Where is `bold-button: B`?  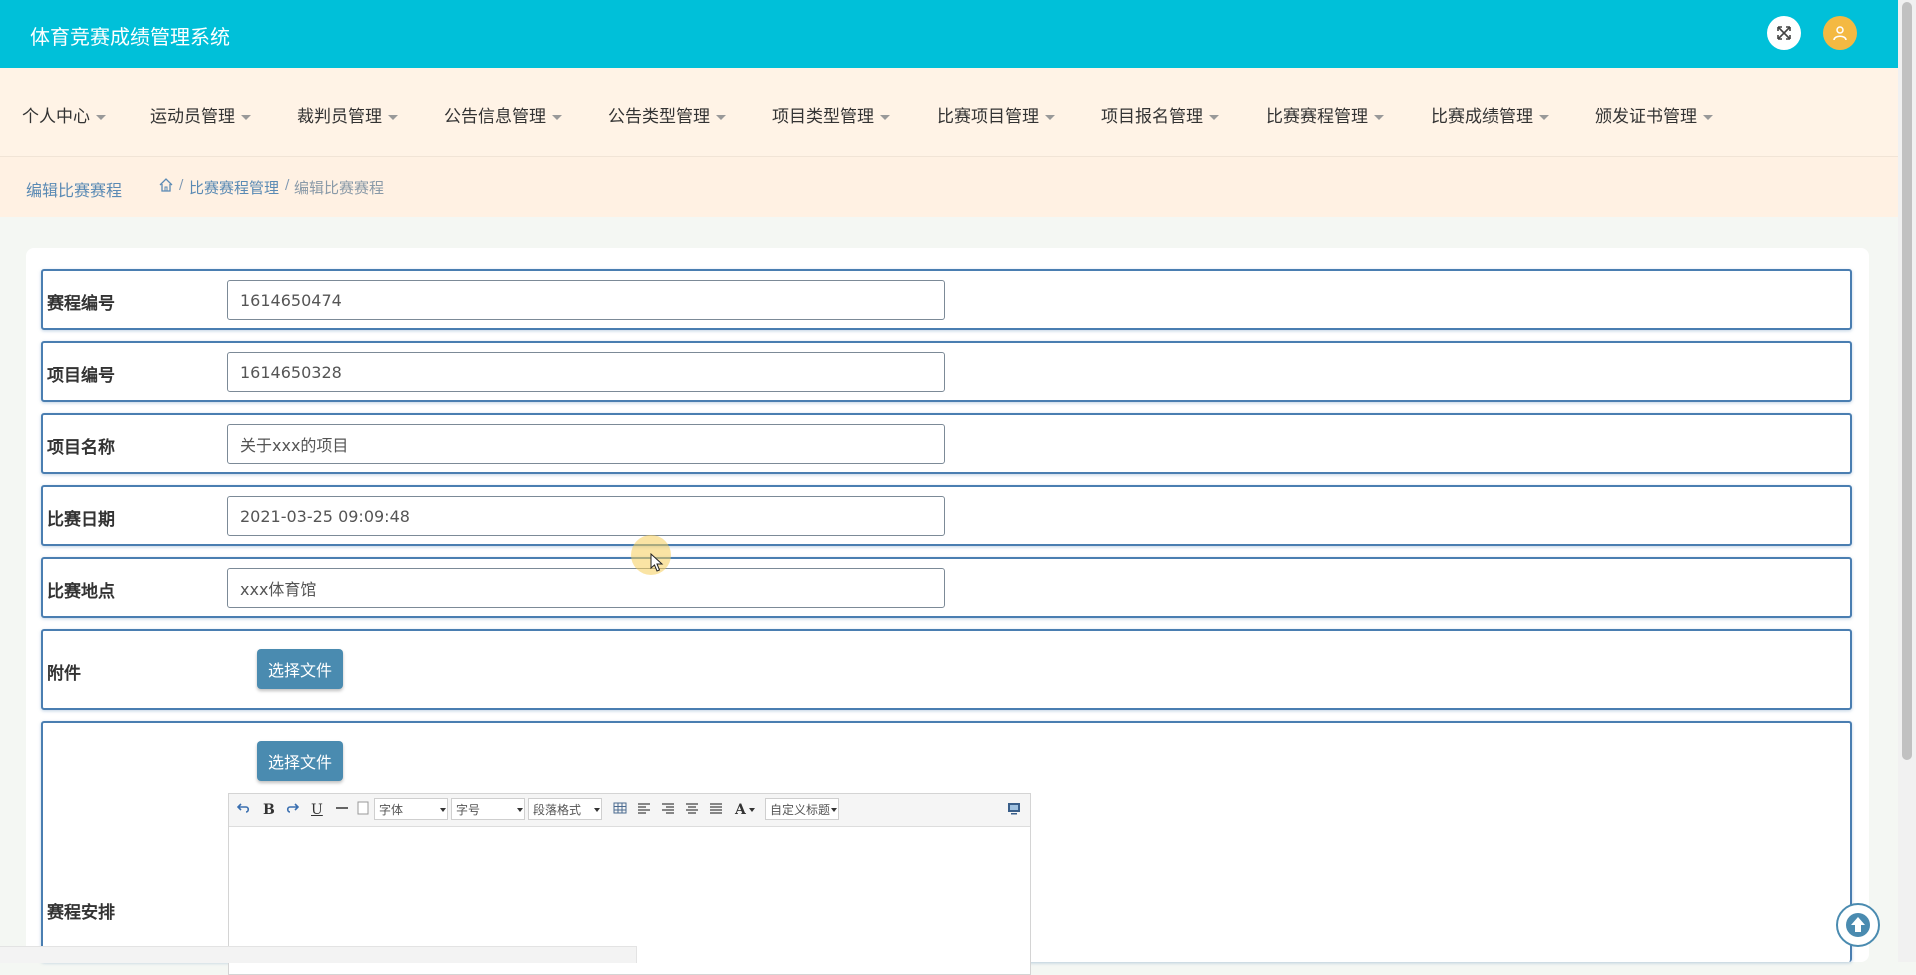
bold-button: B is located at coordinates (269, 810).